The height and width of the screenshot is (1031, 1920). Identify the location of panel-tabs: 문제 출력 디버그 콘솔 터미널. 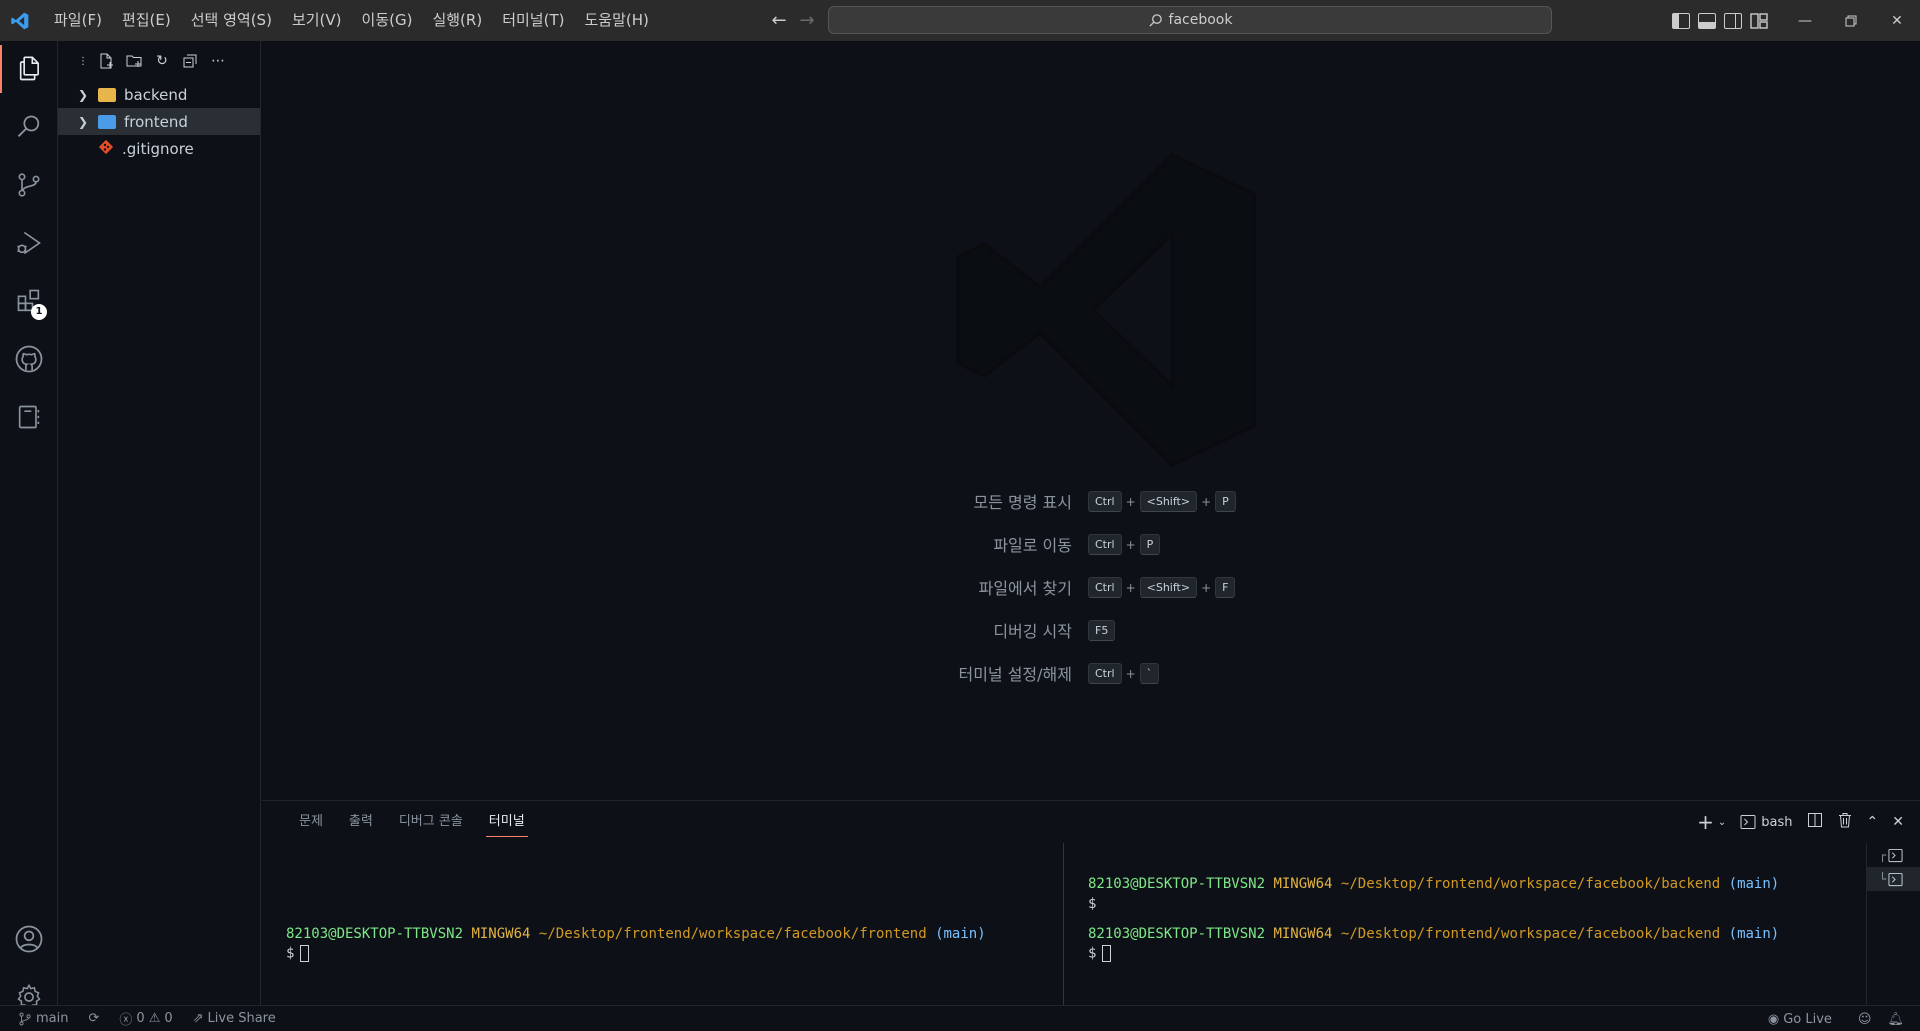
(1091, 822).